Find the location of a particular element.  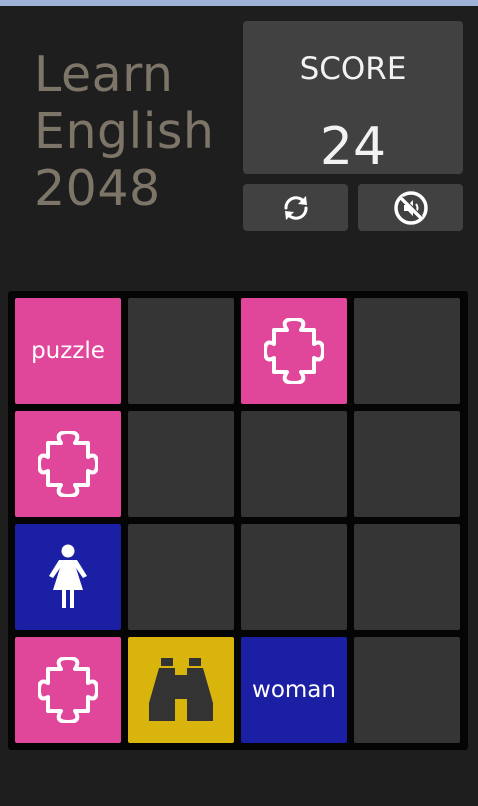

status-bar is located at coordinates (239, 3).